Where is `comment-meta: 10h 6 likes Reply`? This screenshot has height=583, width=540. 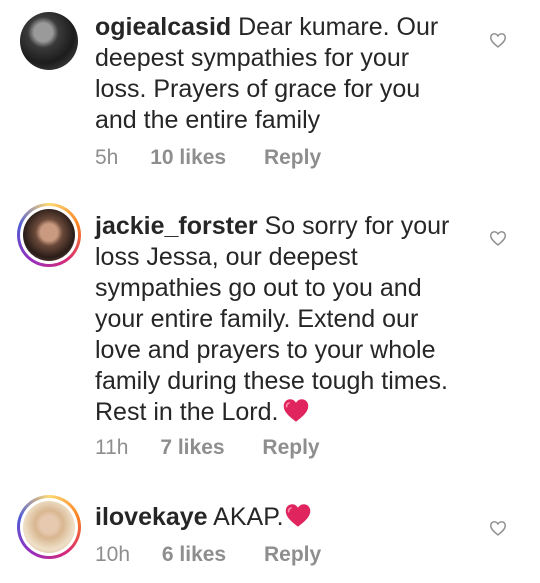
comment-meta: 10h 6 likes Reply is located at coordinates (208, 555).